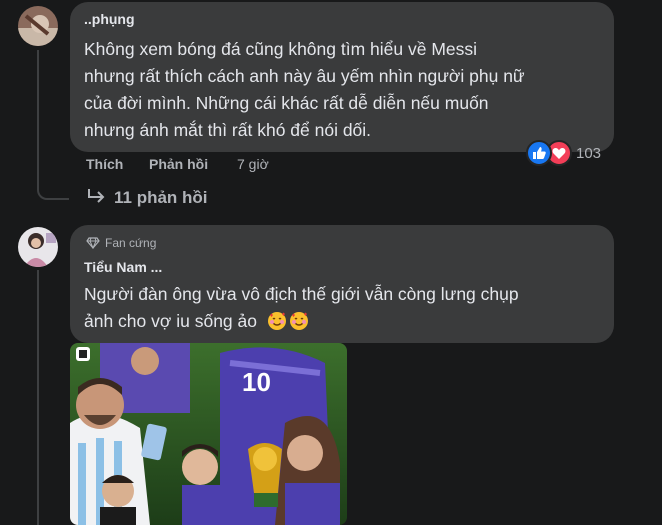 The width and height of the screenshot is (662, 525). Describe the element at coordinates (131, 243) in the screenshot. I see `top-fan-label: Fan cứng` at that location.